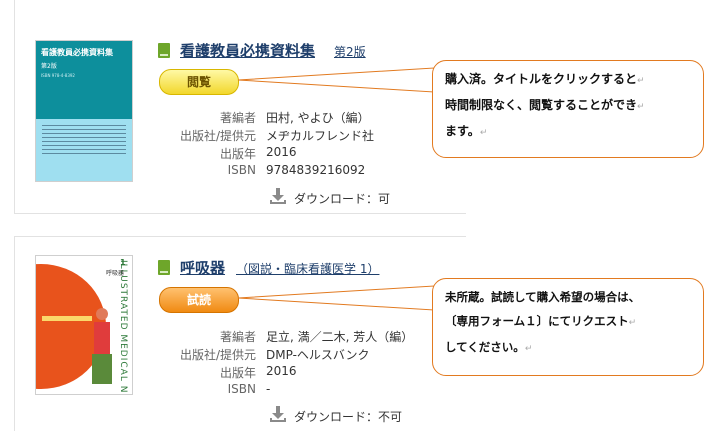  I want to click on cover-2-name: 呼吸器, so click(115, 273).